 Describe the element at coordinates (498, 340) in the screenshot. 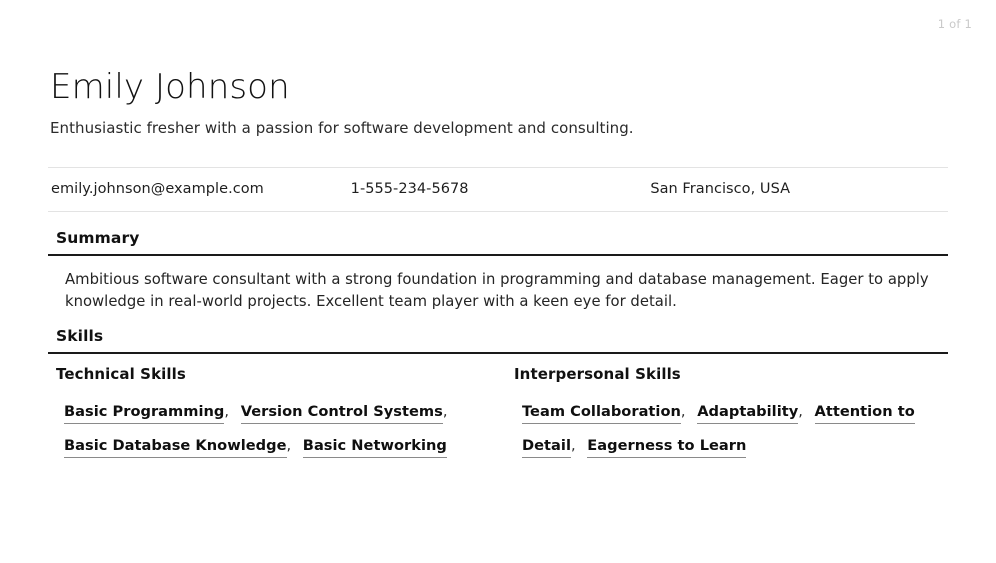

I see `section-heading-skills: Skills` at that location.